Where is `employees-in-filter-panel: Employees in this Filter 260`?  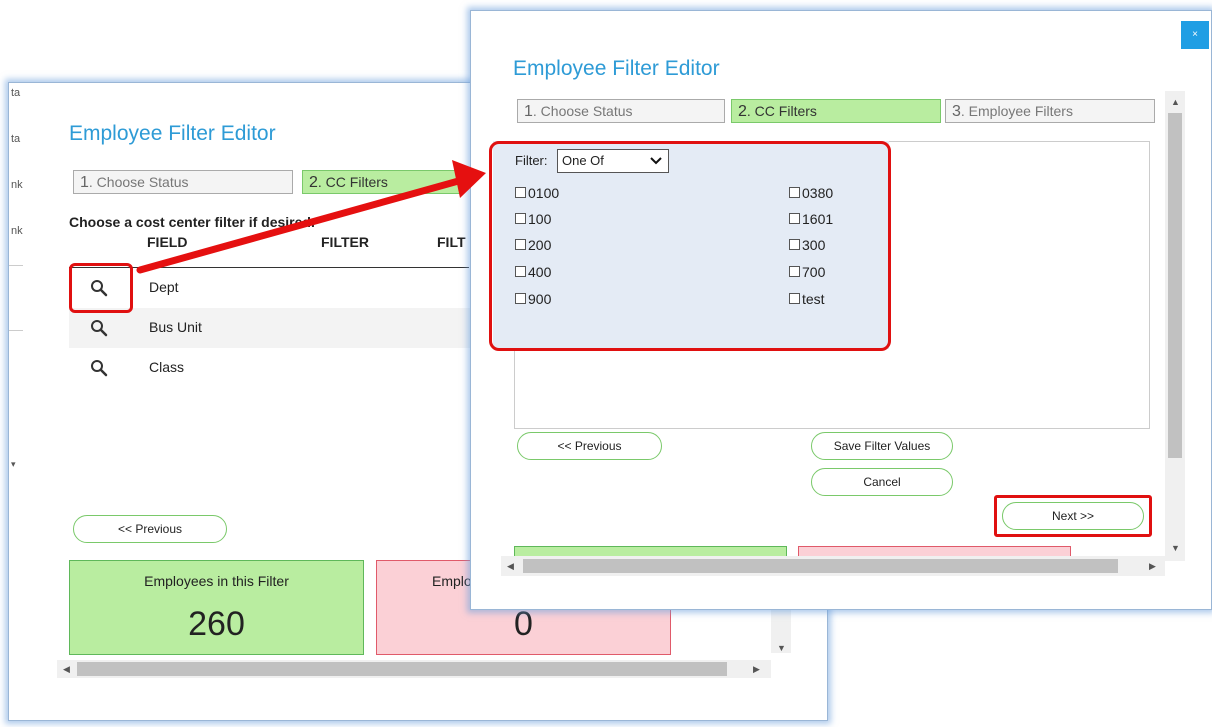
employees-in-filter-panel: Employees in this Filter 260 is located at coordinates (216, 607).